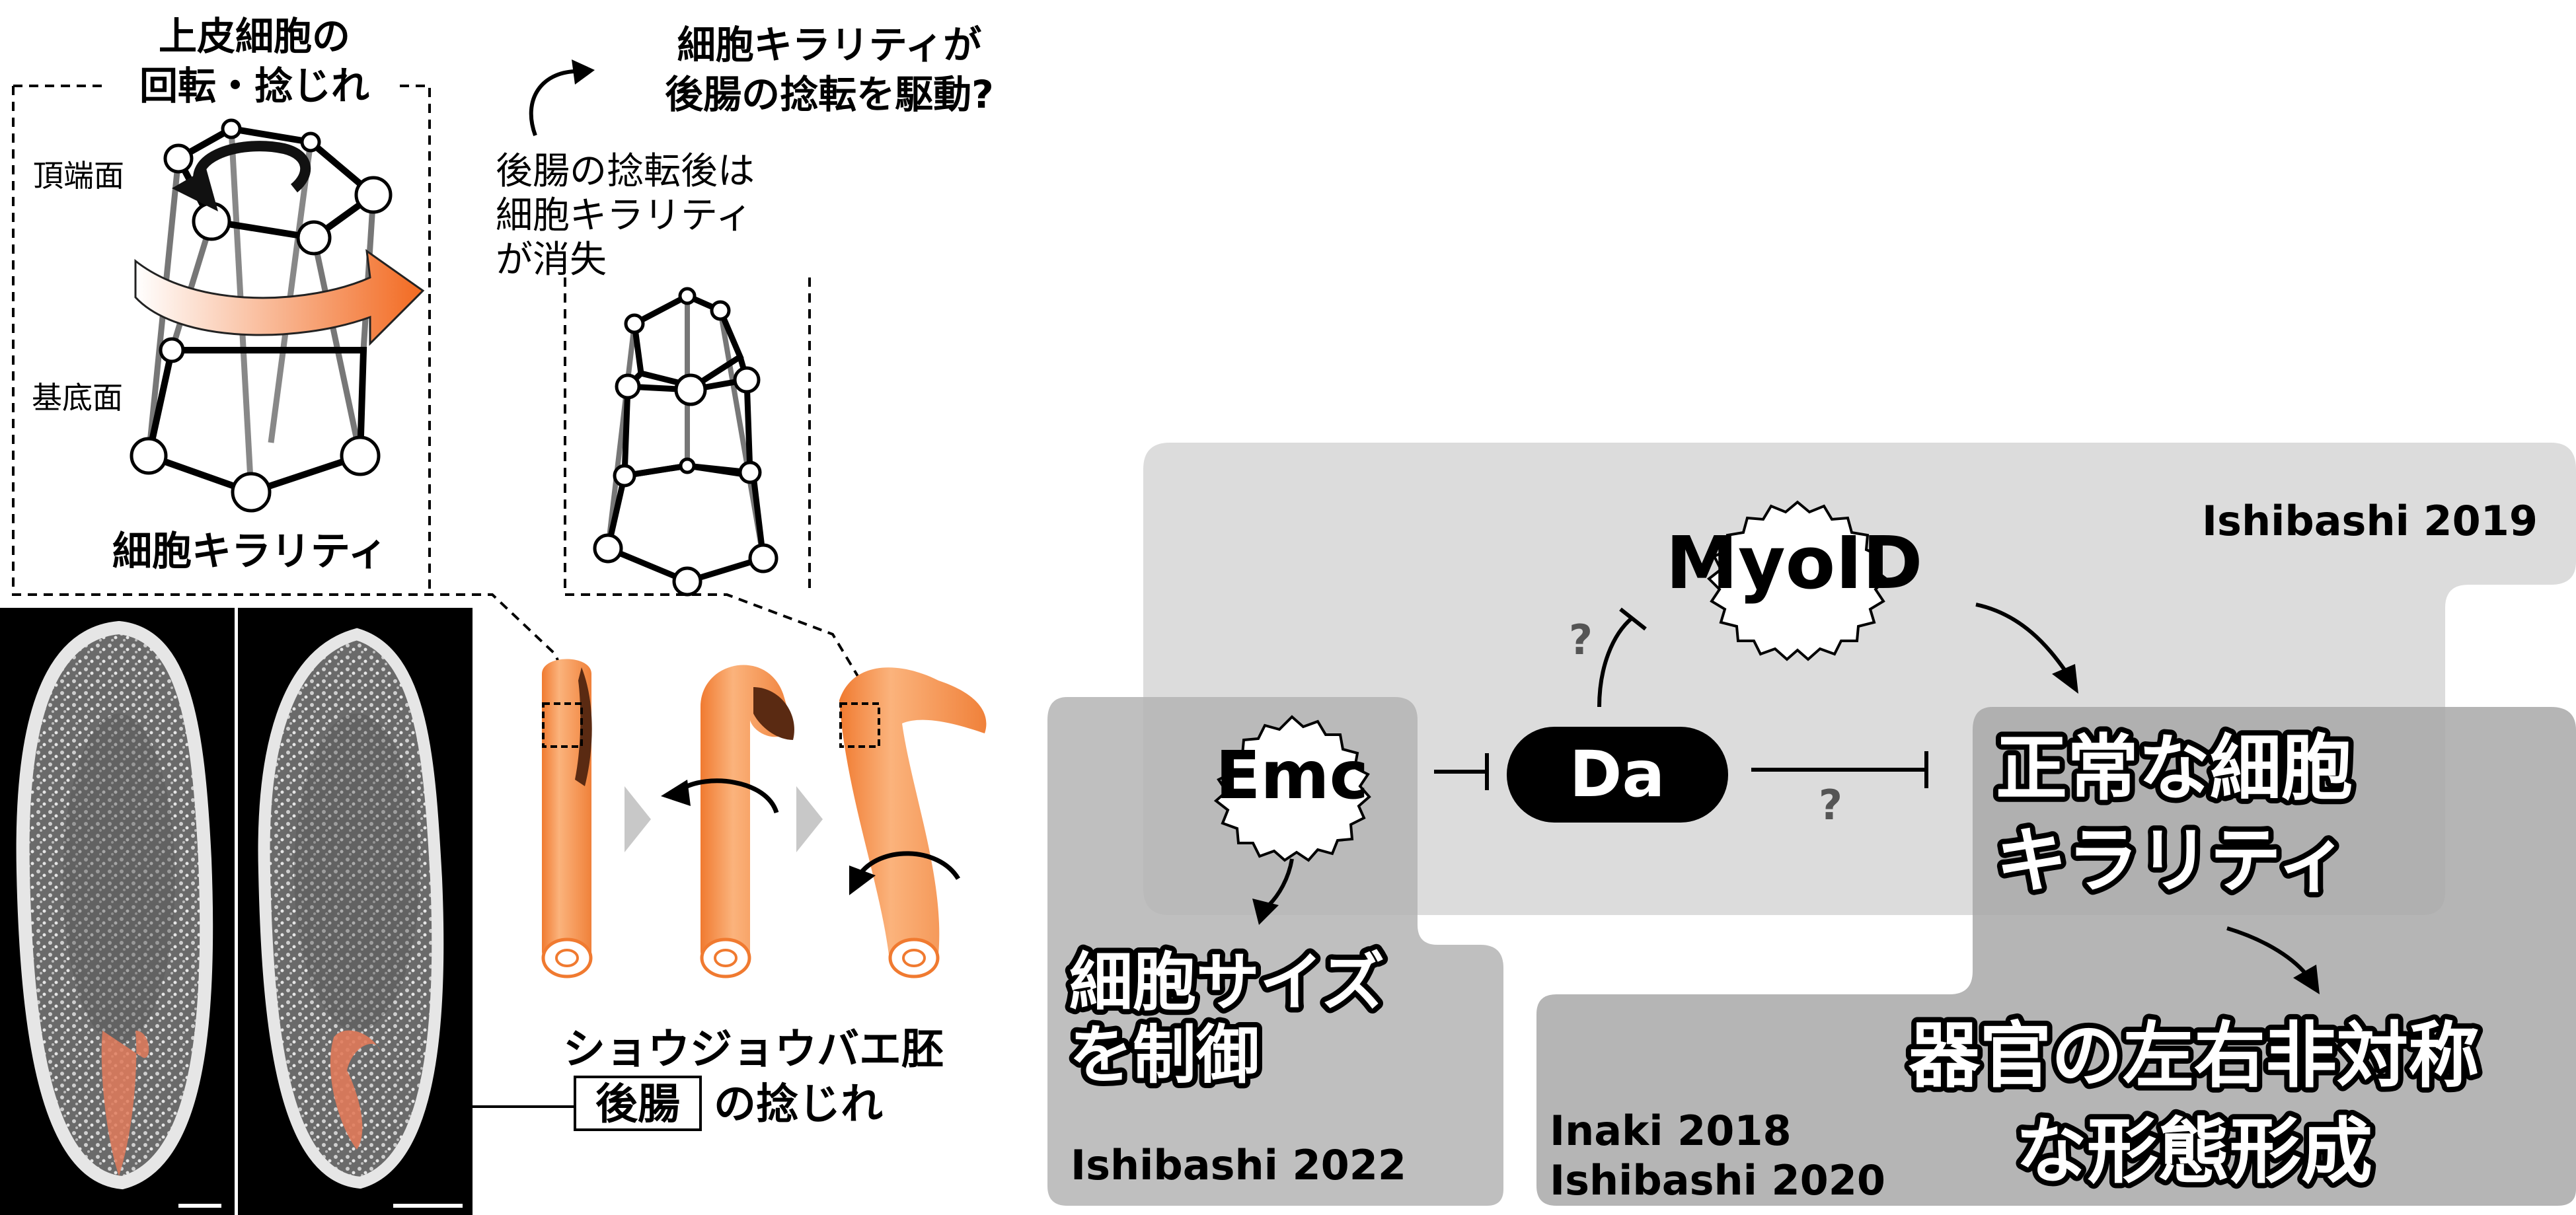 This screenshot has width=2576, height=1215. I want to click on ref-inaki-2018: Inaki 2018, so click(1671, 1131).